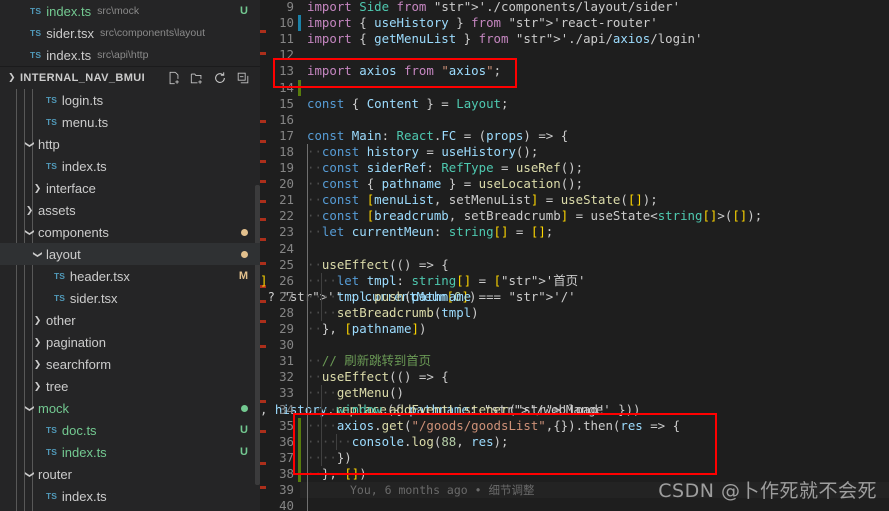  What do you see at coordinates (130, 122) in the screenshot?
I see `tree-file-menu-ts: ❯TSmenu.ts` at bounding box center [130, 122].